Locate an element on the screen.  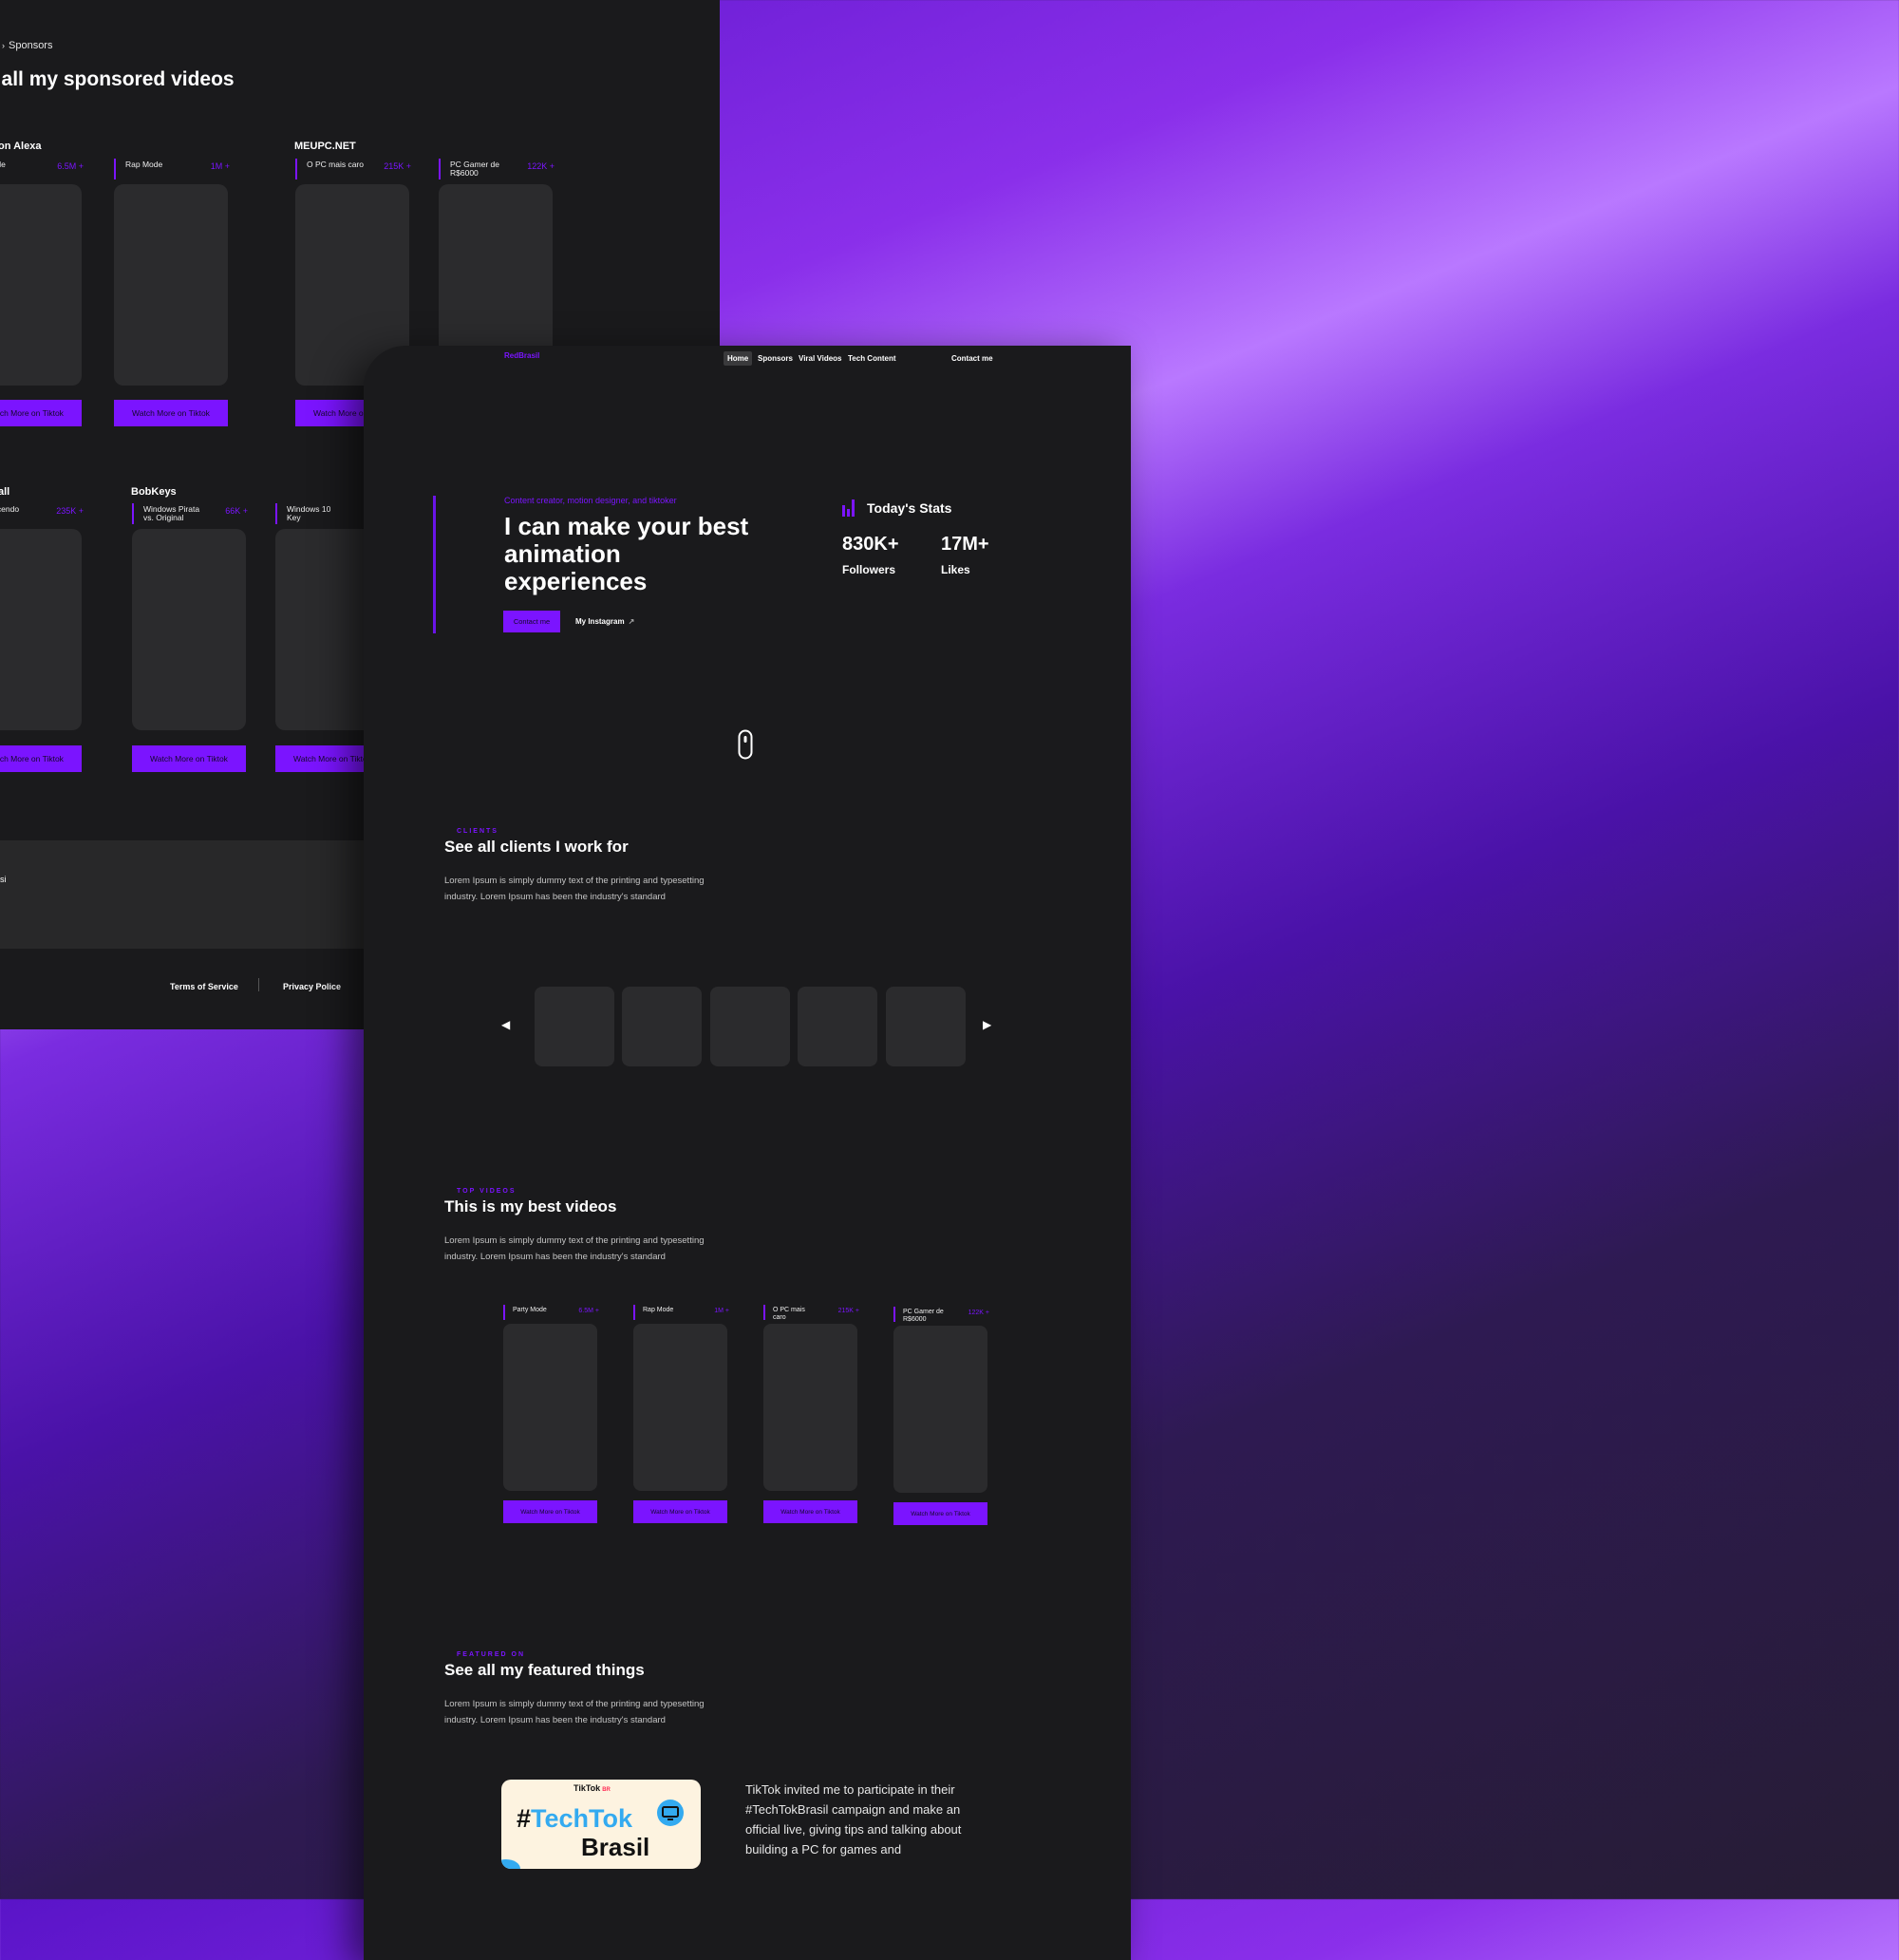
privacy-link: Privacy Police is located at coordinates (312, 987).